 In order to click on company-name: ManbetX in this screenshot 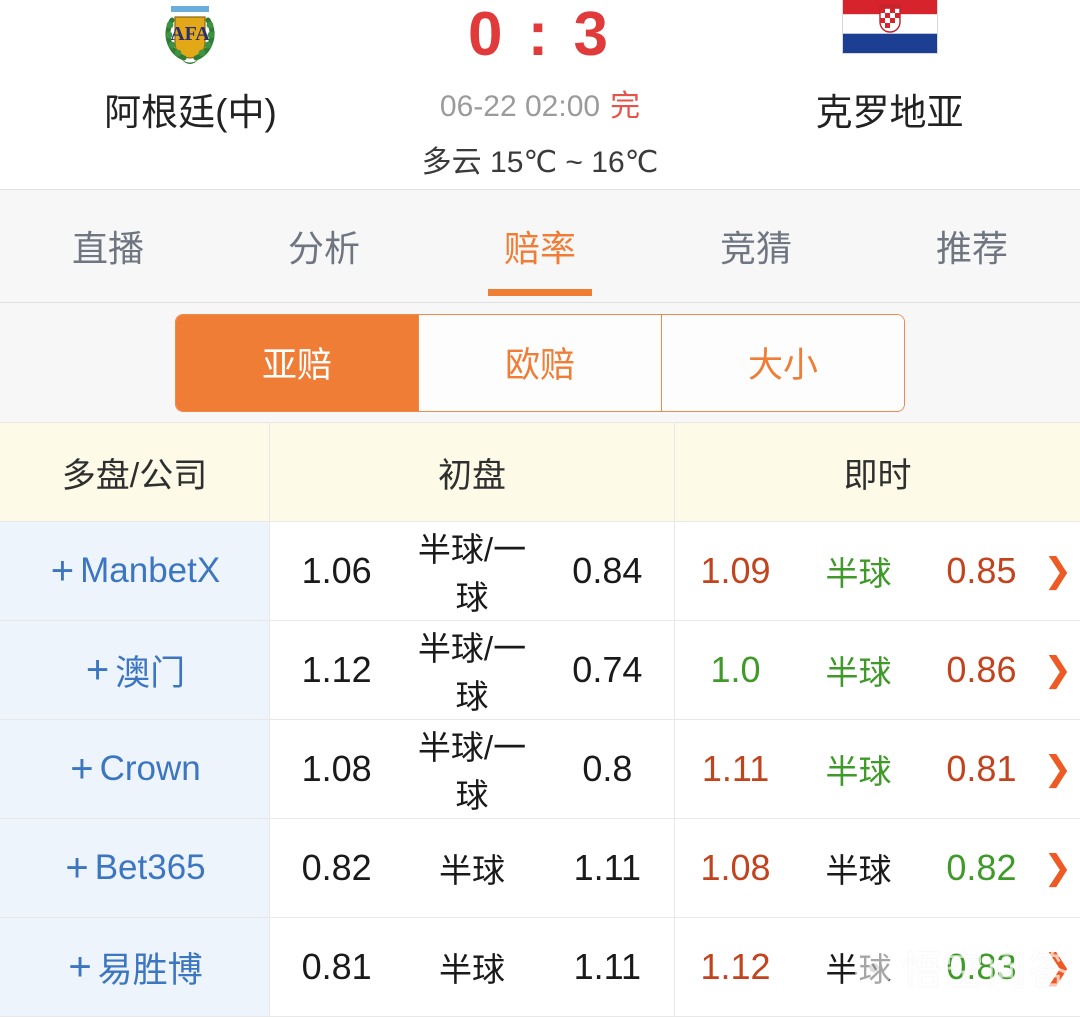, I will do `click(150, 570)`.